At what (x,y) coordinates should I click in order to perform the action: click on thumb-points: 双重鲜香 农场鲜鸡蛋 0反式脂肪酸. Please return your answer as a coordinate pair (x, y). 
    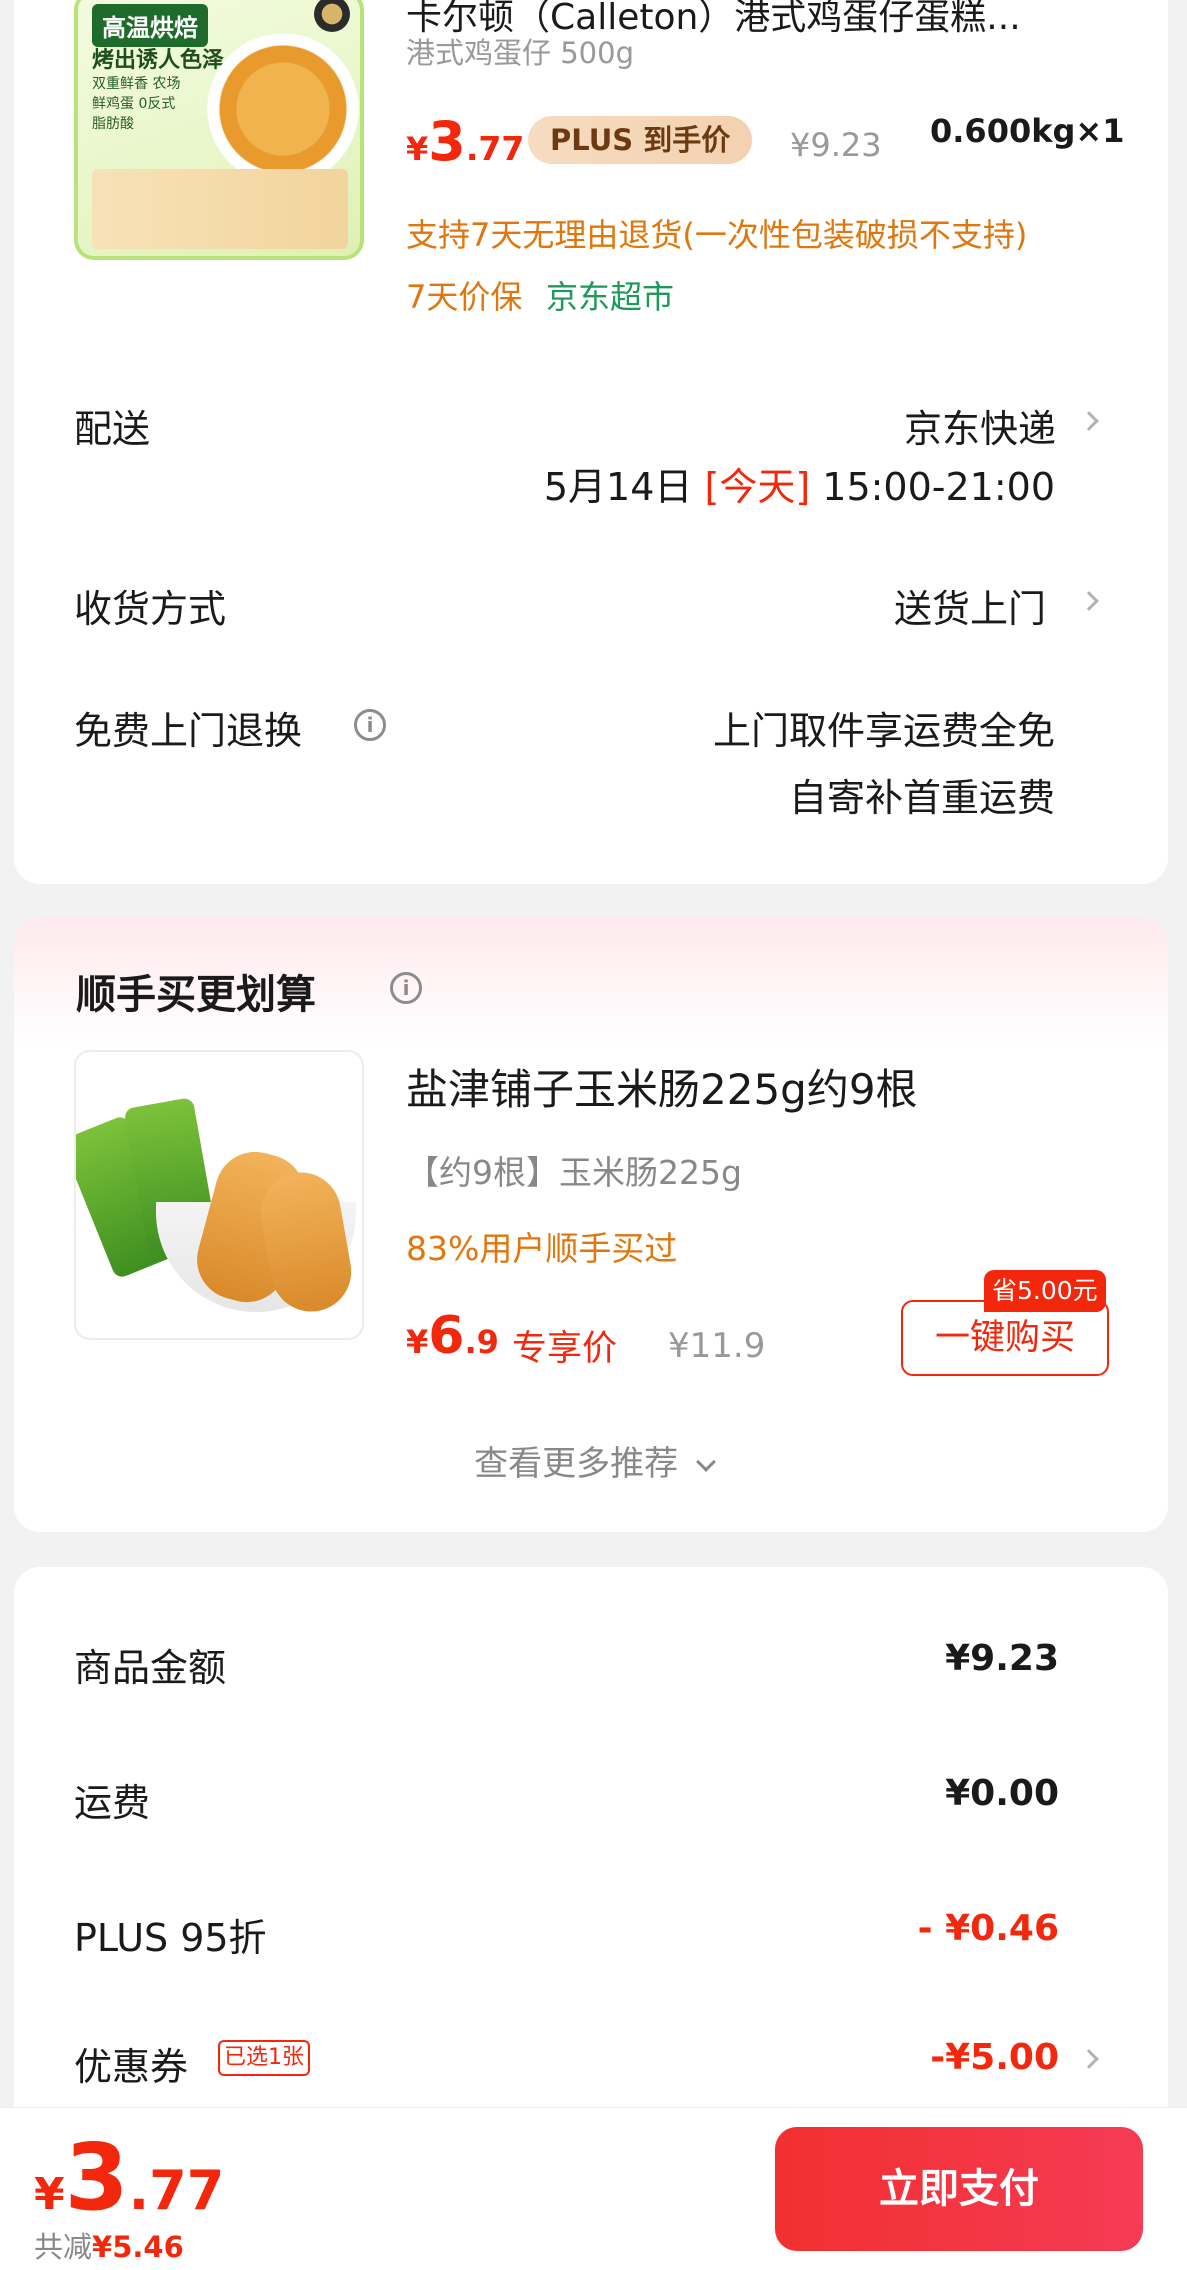
    Looking at the image, I should click on (136, 104).